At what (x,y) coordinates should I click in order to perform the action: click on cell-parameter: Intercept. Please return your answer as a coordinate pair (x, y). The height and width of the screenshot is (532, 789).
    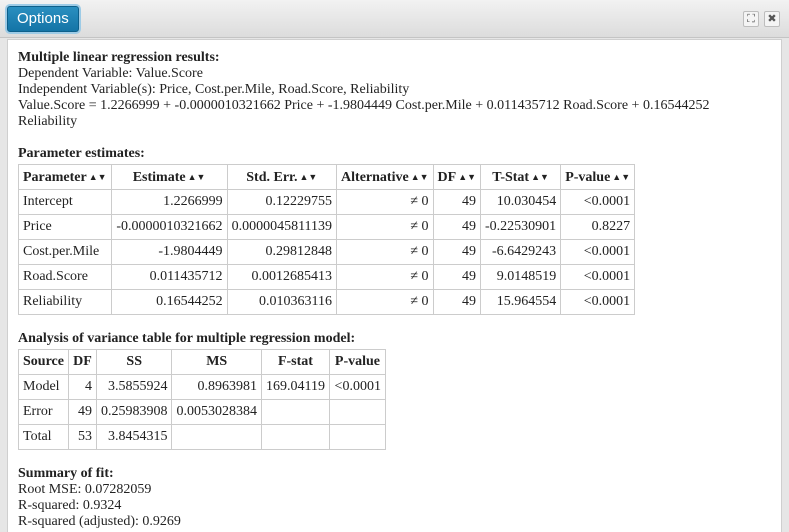
    Looking at the image, I should click on (65, 202).